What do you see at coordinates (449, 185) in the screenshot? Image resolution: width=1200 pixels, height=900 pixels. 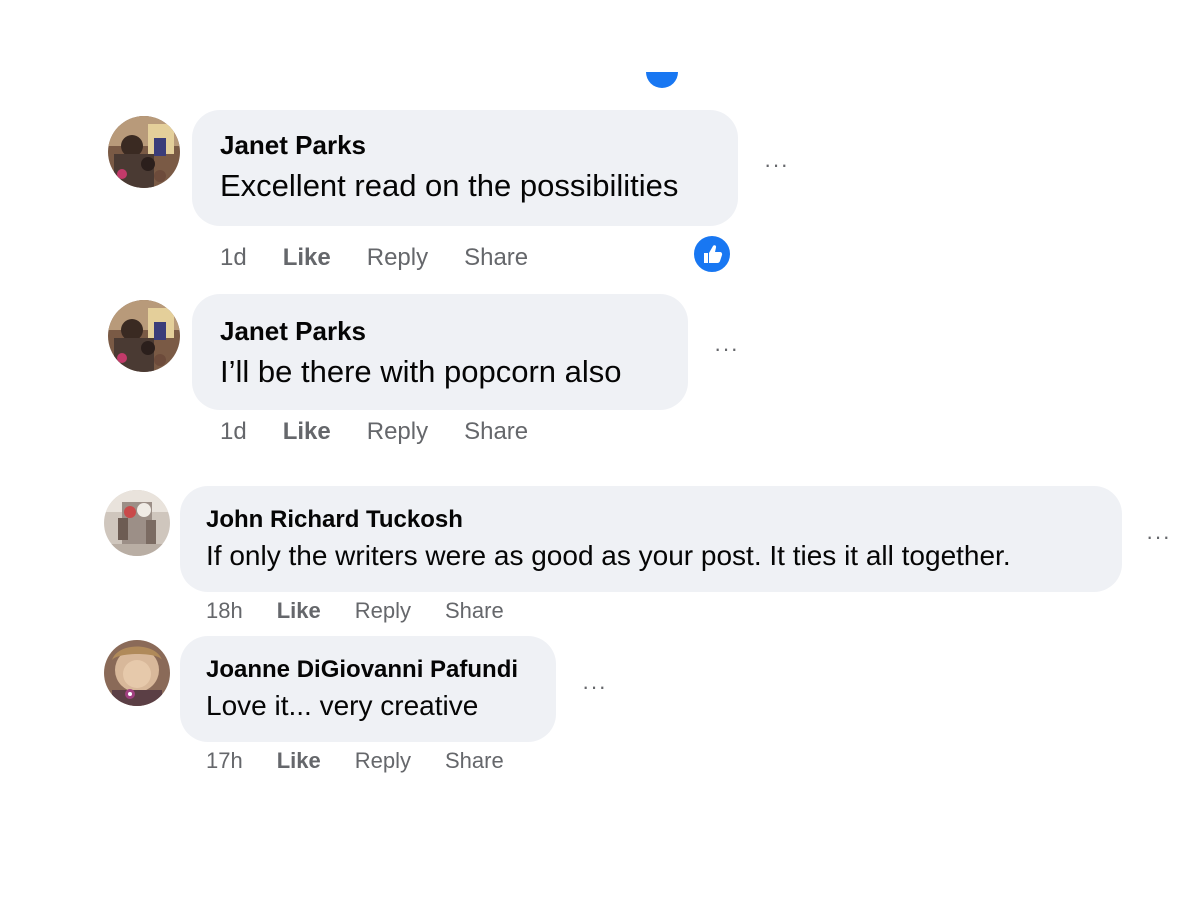 I see `comment-text: Excellent read on the possibilities` at bounding box center [449, 185].